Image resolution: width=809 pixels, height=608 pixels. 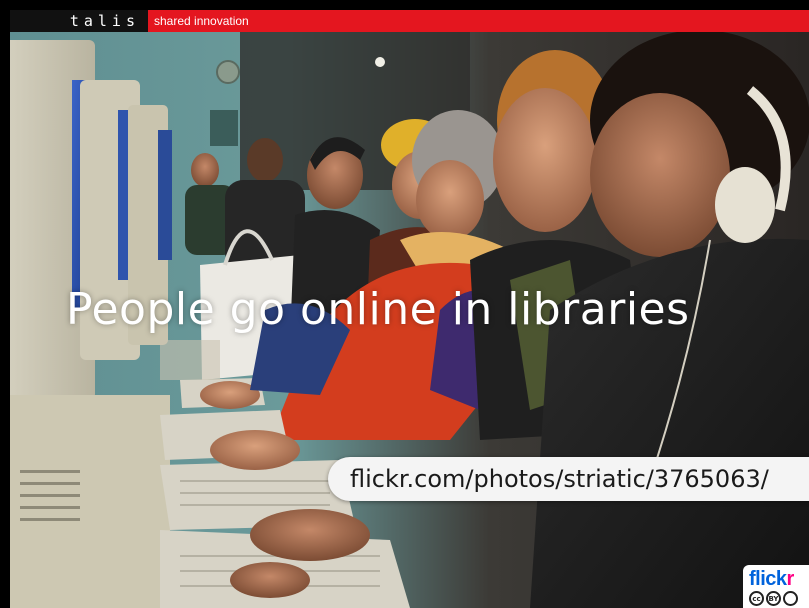 What do you see at coordinates (768, 579) in the screenshot?
I see `flickr-logo-blue: flick` at bounding box center [768, 579].